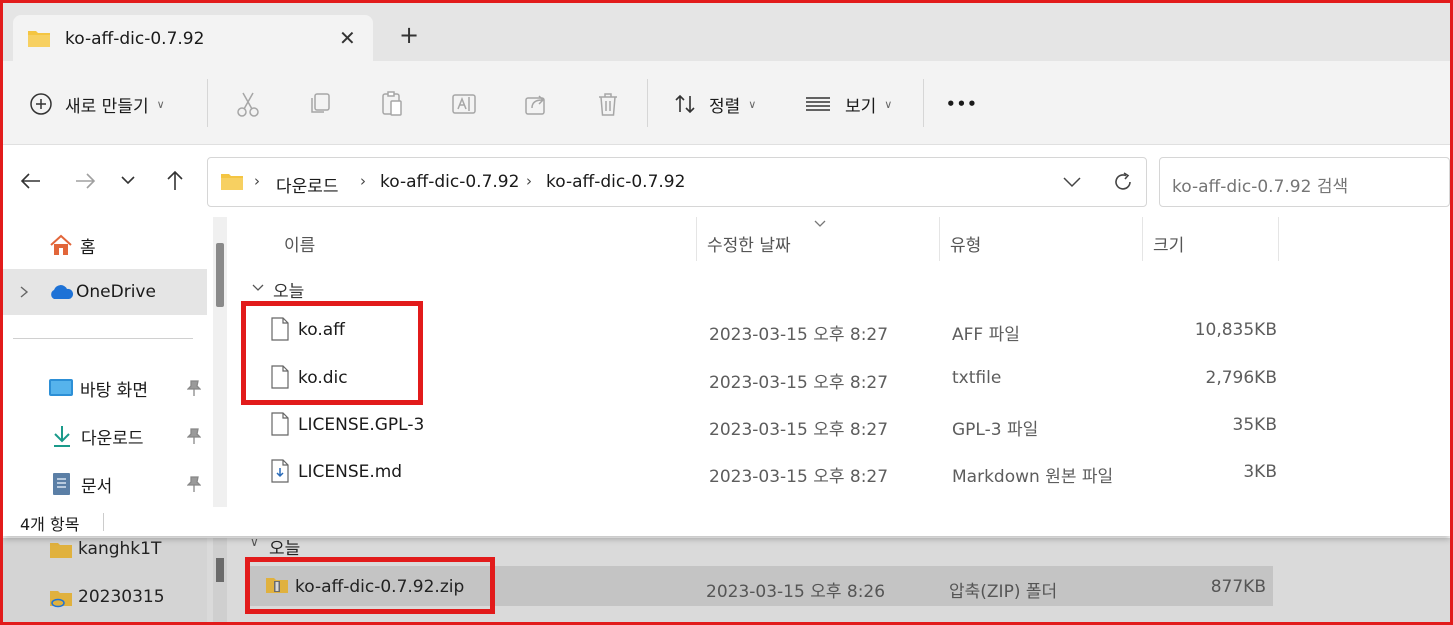  What do you see at coordinates (818, 104) in the screenshot?
I see `view-list-icon` at bounding box center [818, 104].